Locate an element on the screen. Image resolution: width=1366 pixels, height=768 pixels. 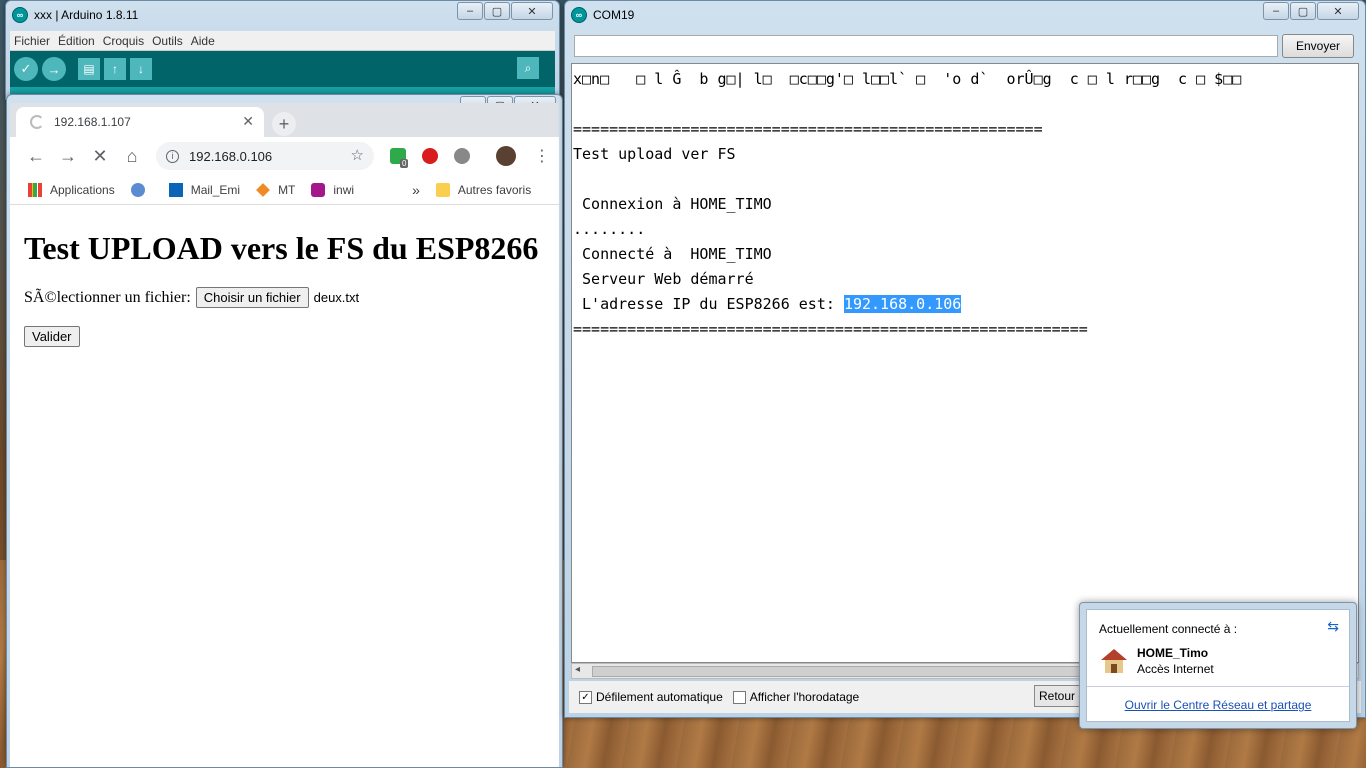
page-heading: Test UPLOAD vers le FS du ESP8266 is located at coordinates (281, 248).